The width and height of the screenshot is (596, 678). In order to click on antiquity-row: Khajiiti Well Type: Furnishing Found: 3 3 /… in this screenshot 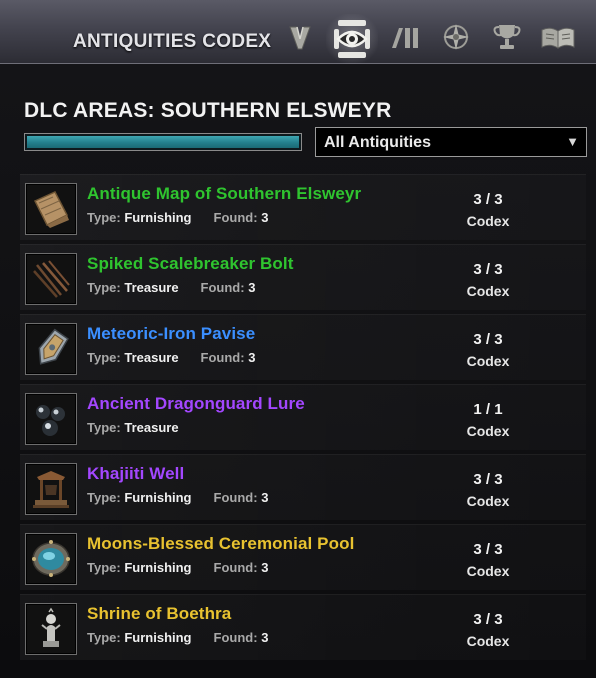, I will do `click(303, 487)`.